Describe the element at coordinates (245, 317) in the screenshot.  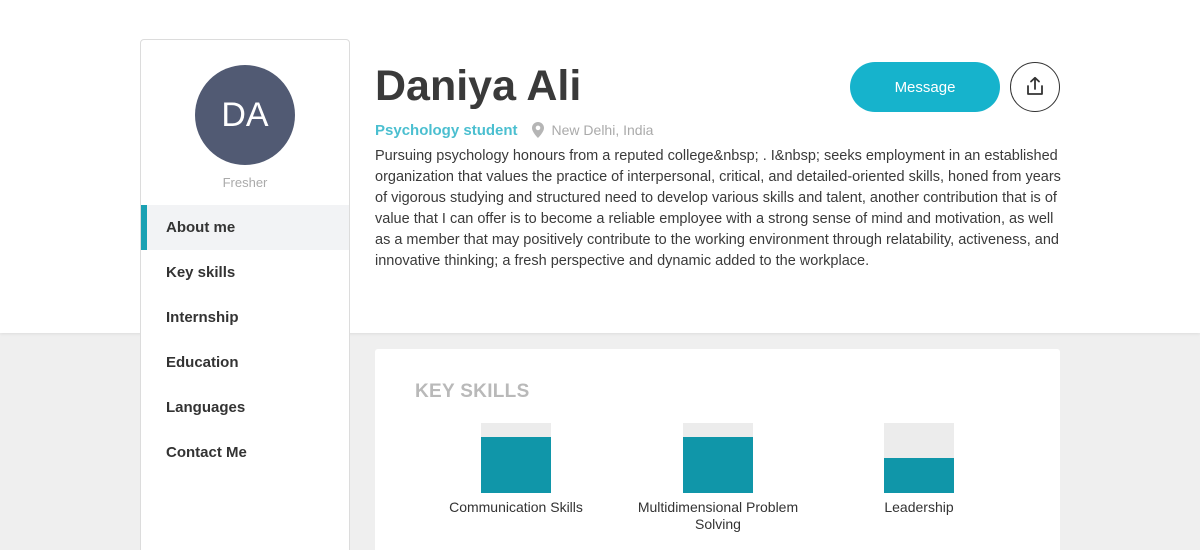
I see `sidebar-item-internship: Internship` at that location.